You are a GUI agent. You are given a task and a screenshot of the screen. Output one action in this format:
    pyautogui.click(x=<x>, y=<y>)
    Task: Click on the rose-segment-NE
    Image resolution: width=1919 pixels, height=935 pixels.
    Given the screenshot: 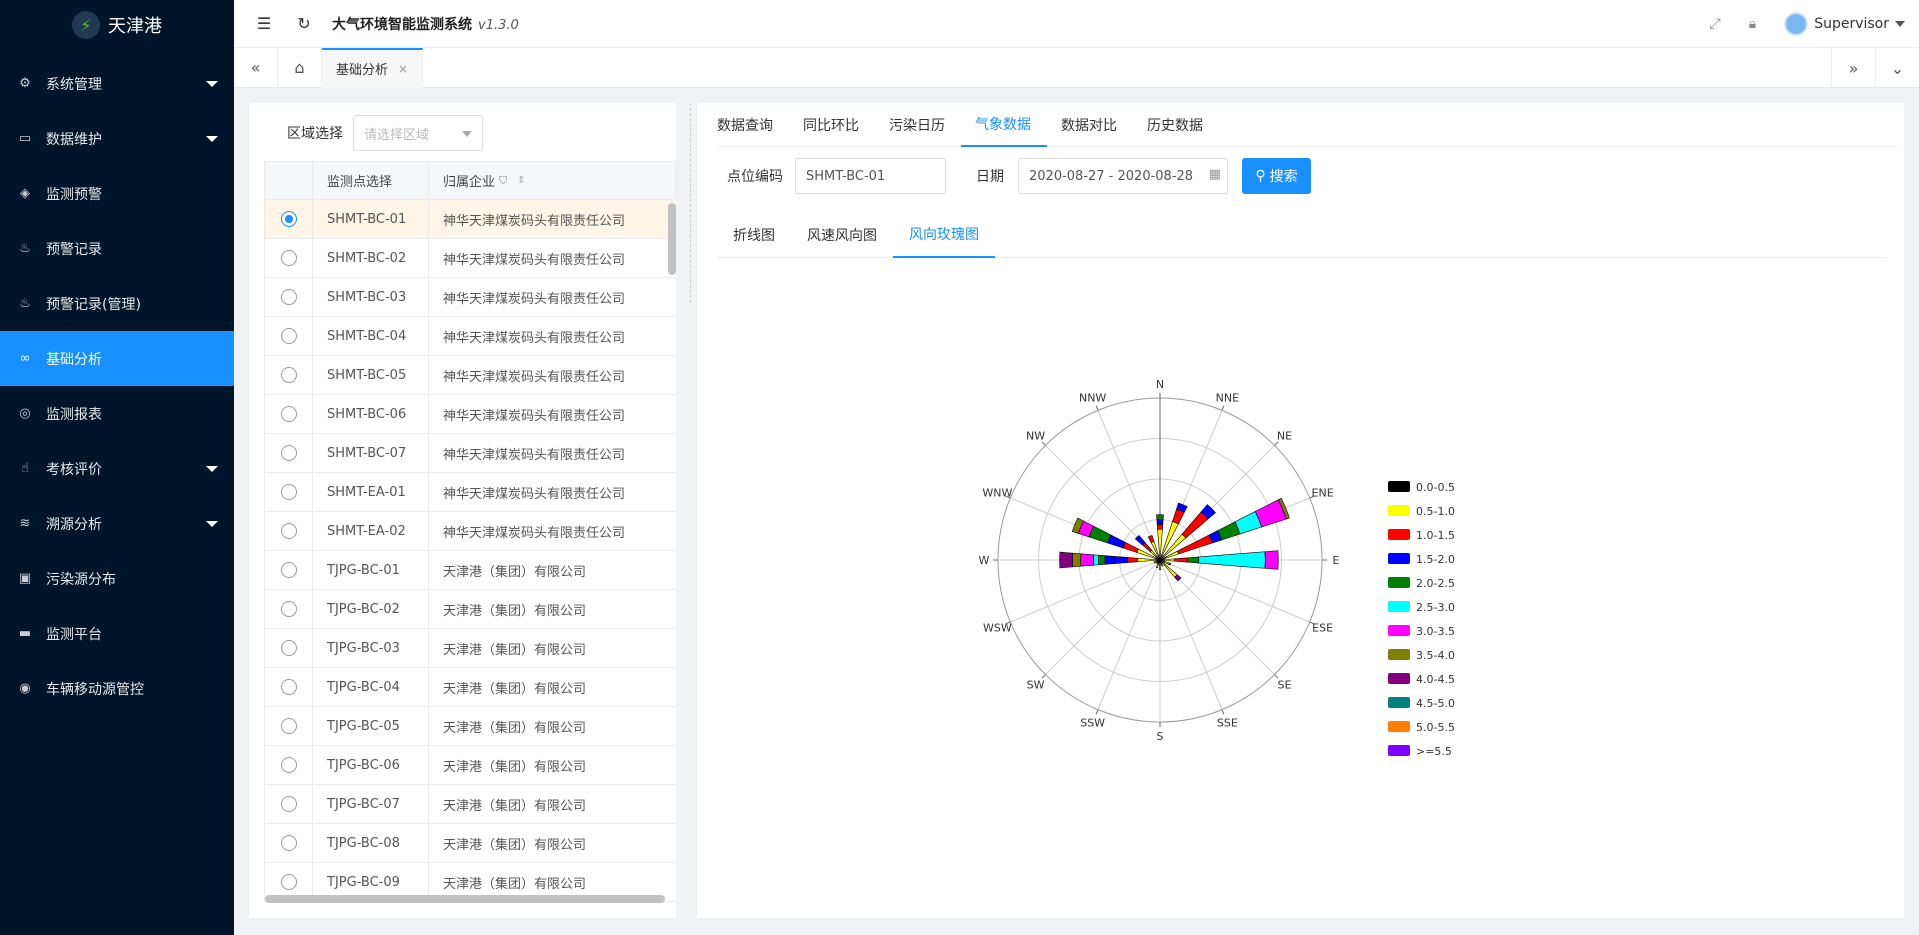 What is the action you would take?
    pyautogui.click(x=1195, y=525)
    